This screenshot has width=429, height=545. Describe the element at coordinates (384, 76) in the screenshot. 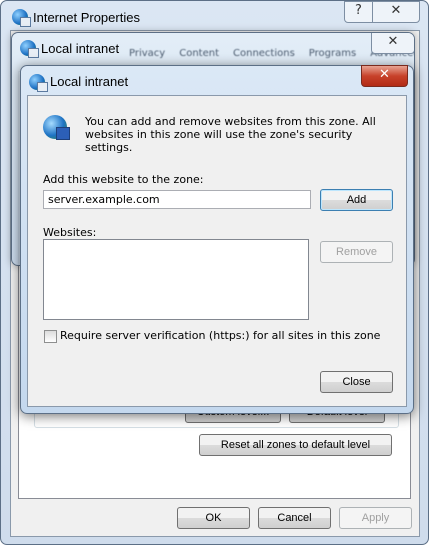

I see `dialog-close-button: ✕` at that location.